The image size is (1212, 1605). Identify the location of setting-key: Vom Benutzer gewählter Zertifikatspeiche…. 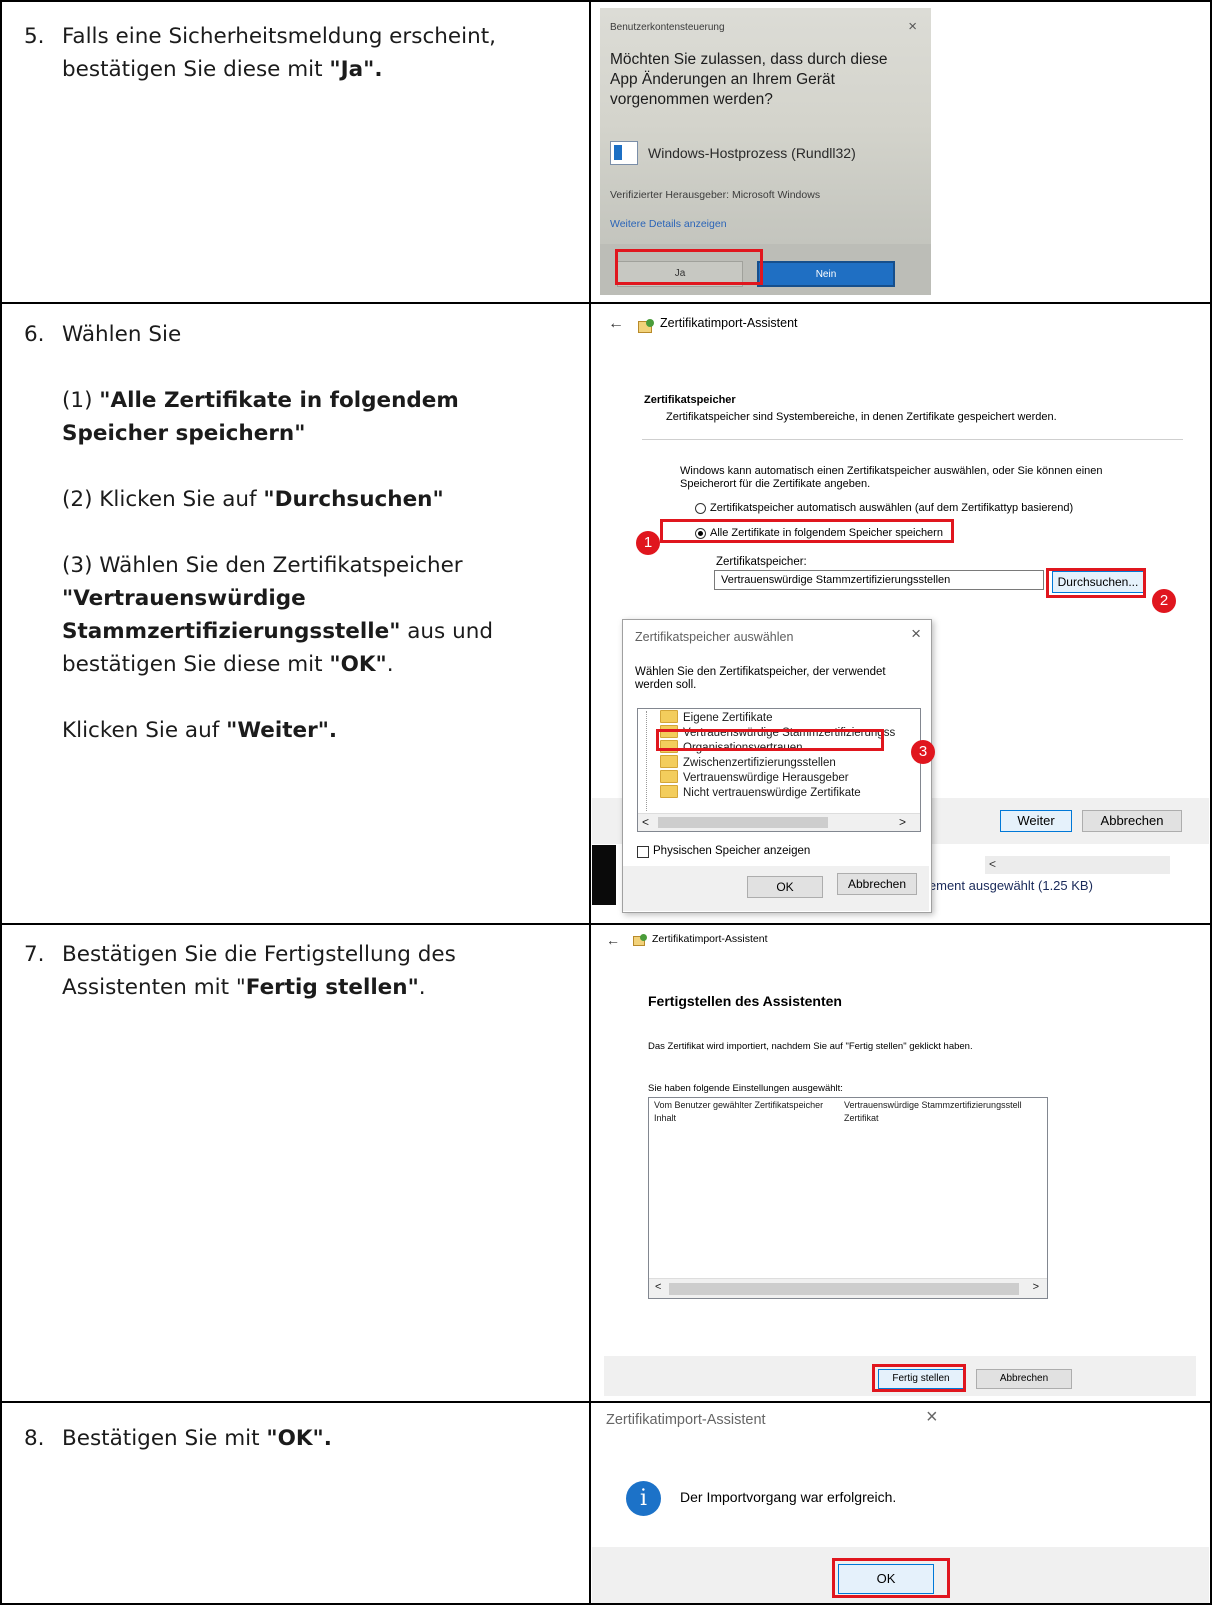
(739, 1105).